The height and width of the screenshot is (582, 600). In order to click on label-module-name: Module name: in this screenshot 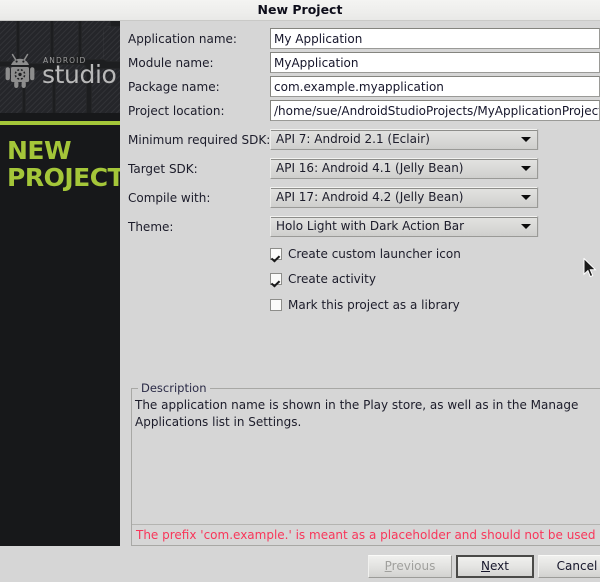, I will do `click(171, 63)`.